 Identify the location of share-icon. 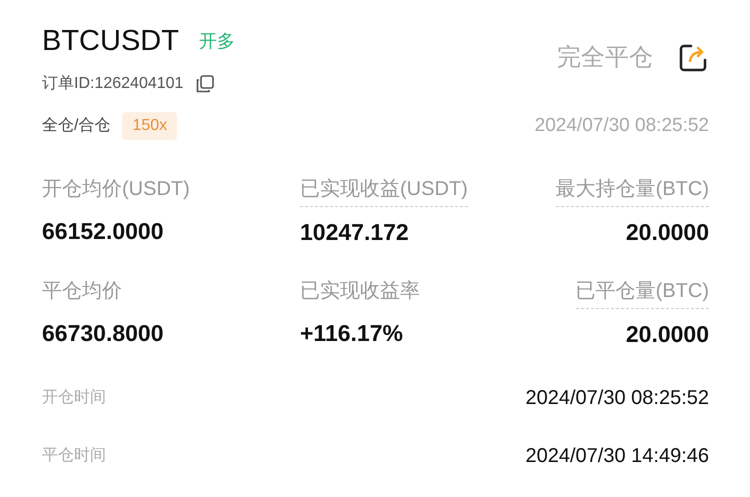
(693, 58).